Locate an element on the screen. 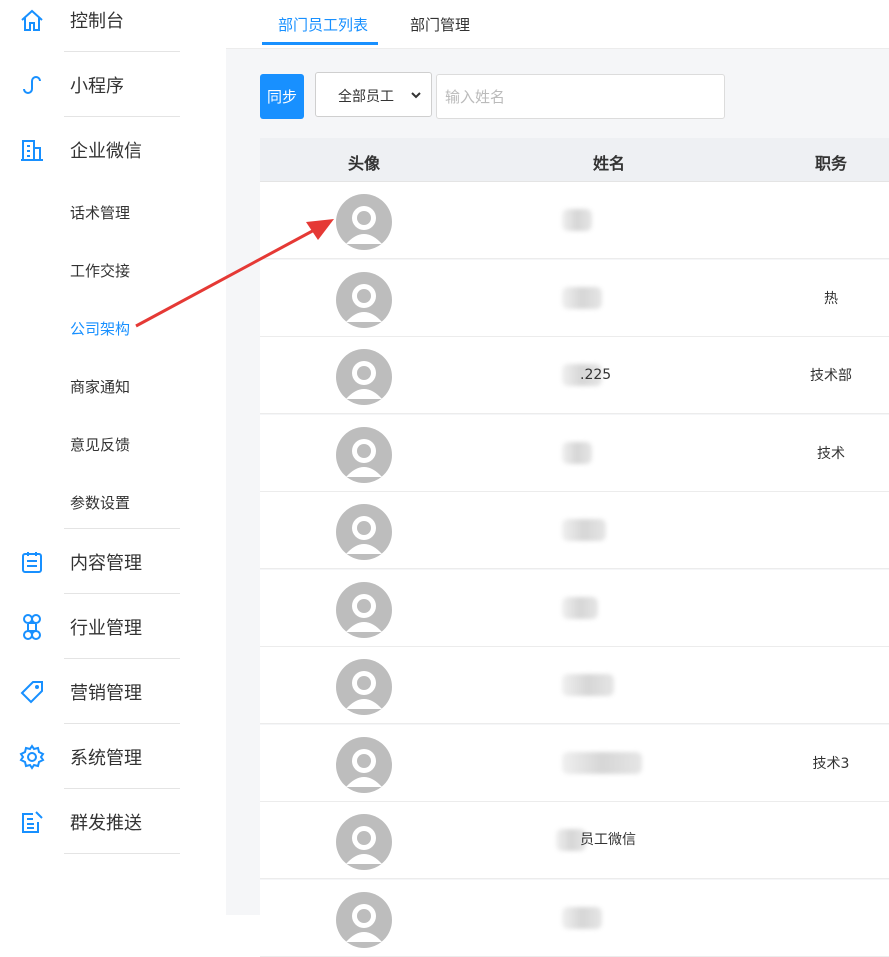  header-name: 姓名 is located at coordinates (609, 163).